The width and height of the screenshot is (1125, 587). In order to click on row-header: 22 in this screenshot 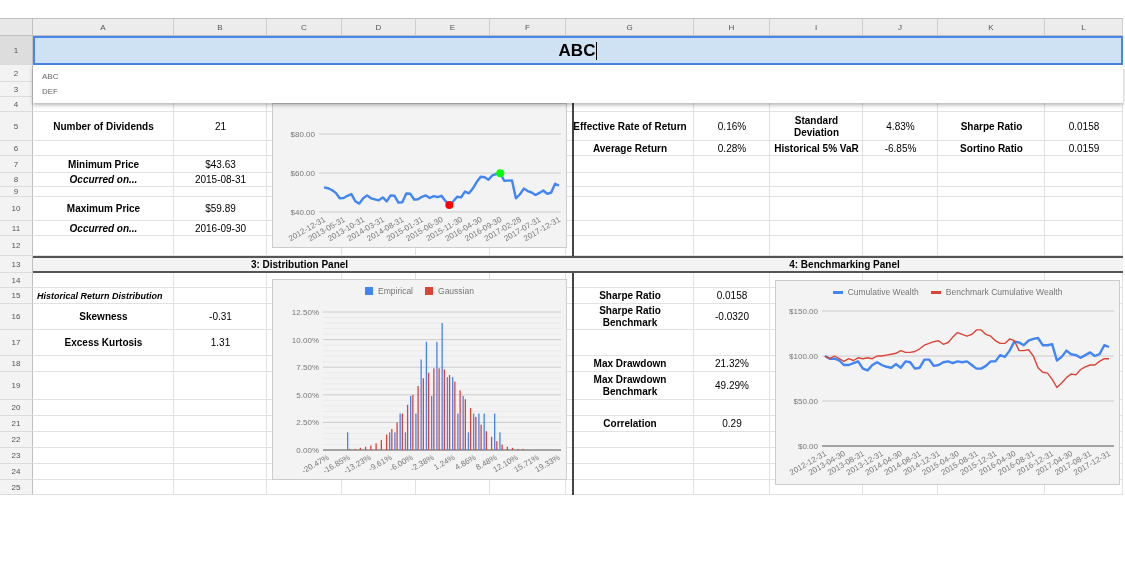, I will do `click(16, 440)`.